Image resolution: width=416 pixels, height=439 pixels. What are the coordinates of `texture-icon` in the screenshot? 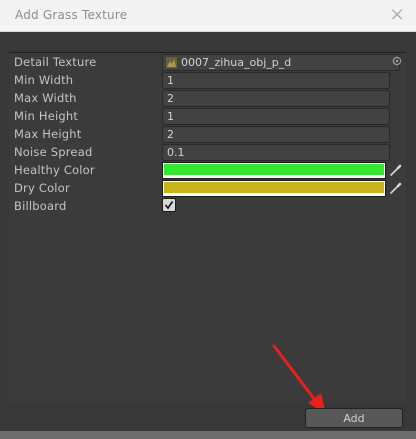 It's located at (171, 62).